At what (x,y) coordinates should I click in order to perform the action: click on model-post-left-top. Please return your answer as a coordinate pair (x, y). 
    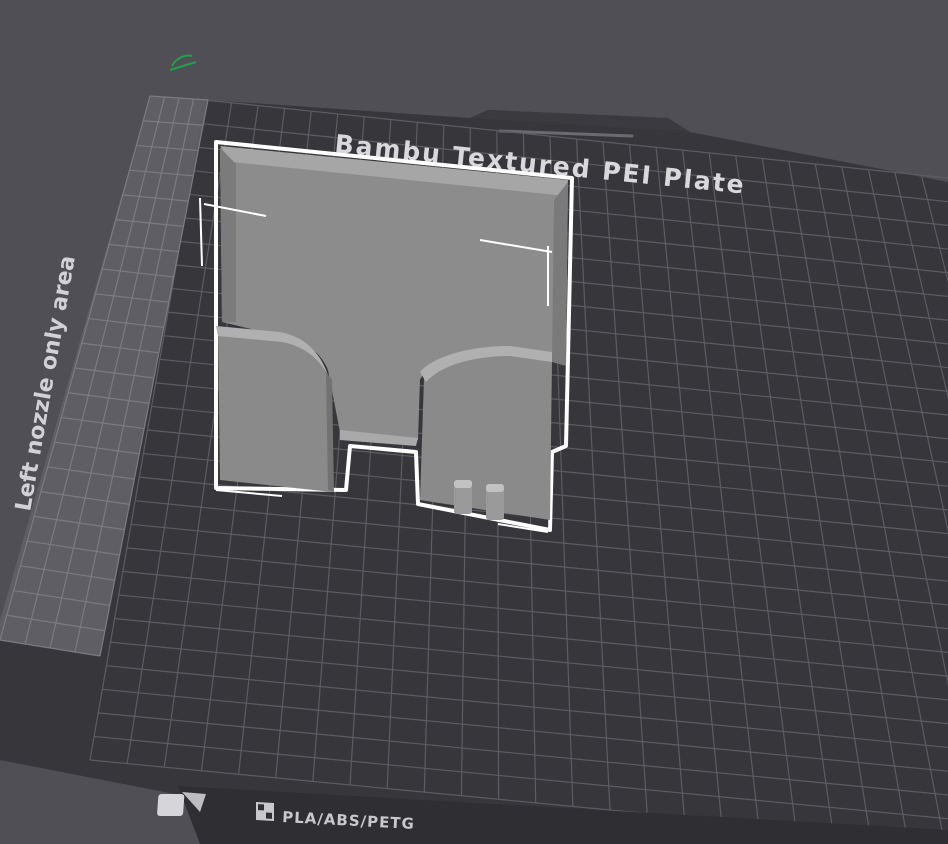
    Looking at the image, I should click on (463, 484).